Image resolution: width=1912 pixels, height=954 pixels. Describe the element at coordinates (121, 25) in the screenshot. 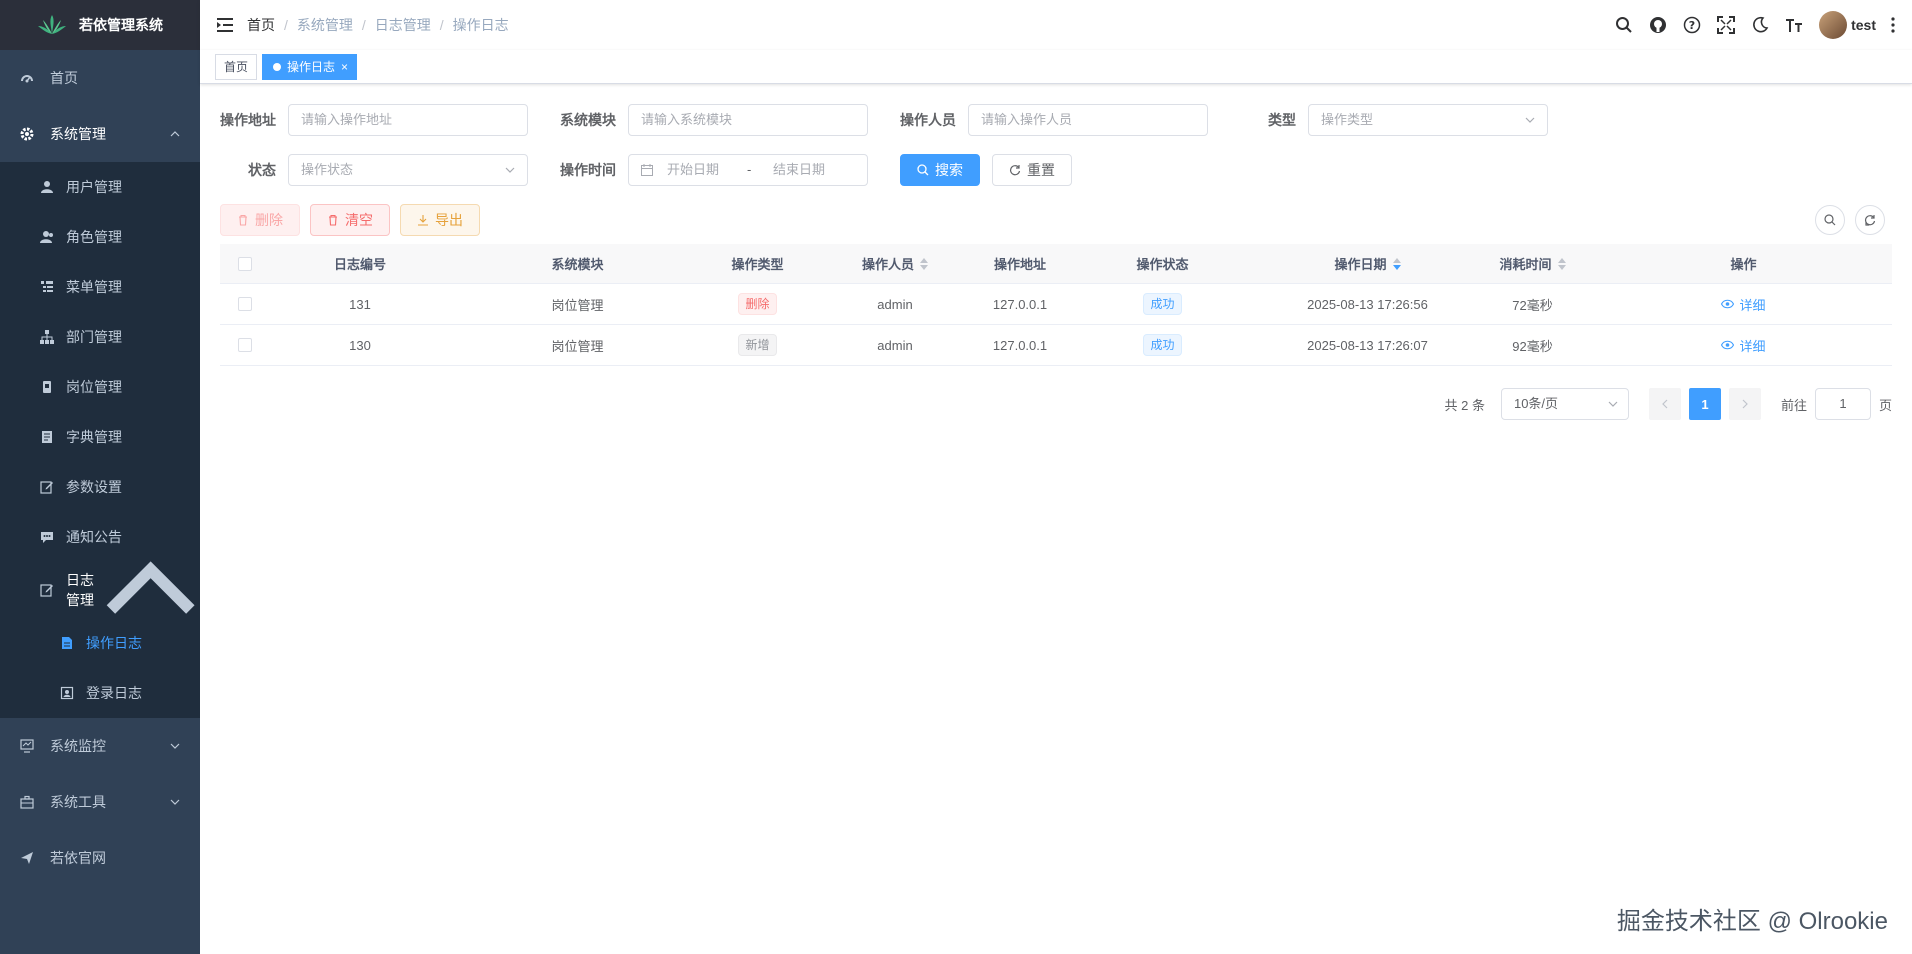

I see `app-title: 若依管理系统` at that location.